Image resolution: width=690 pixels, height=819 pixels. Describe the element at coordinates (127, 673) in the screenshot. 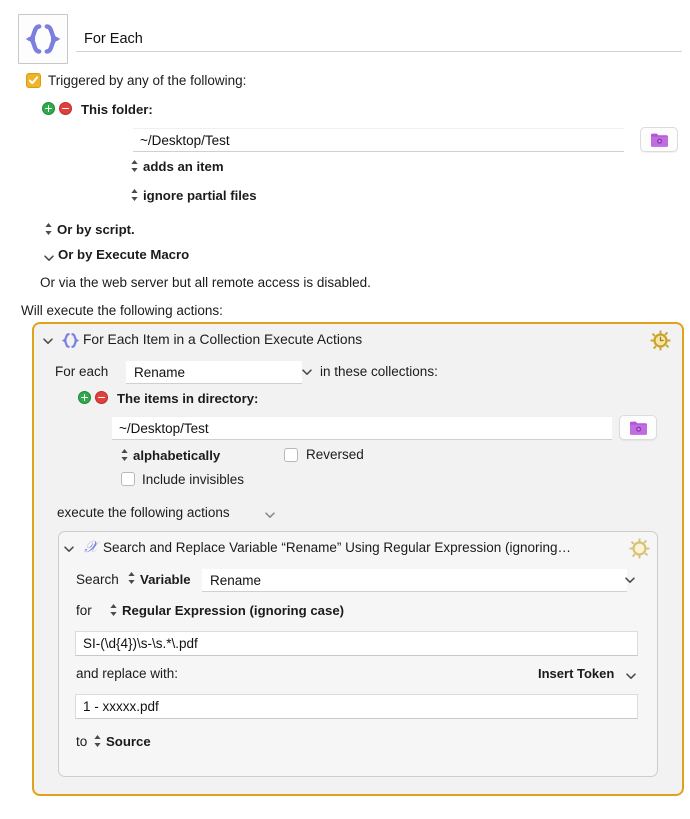

I see `replace-with-label: and replace with:` at that location.